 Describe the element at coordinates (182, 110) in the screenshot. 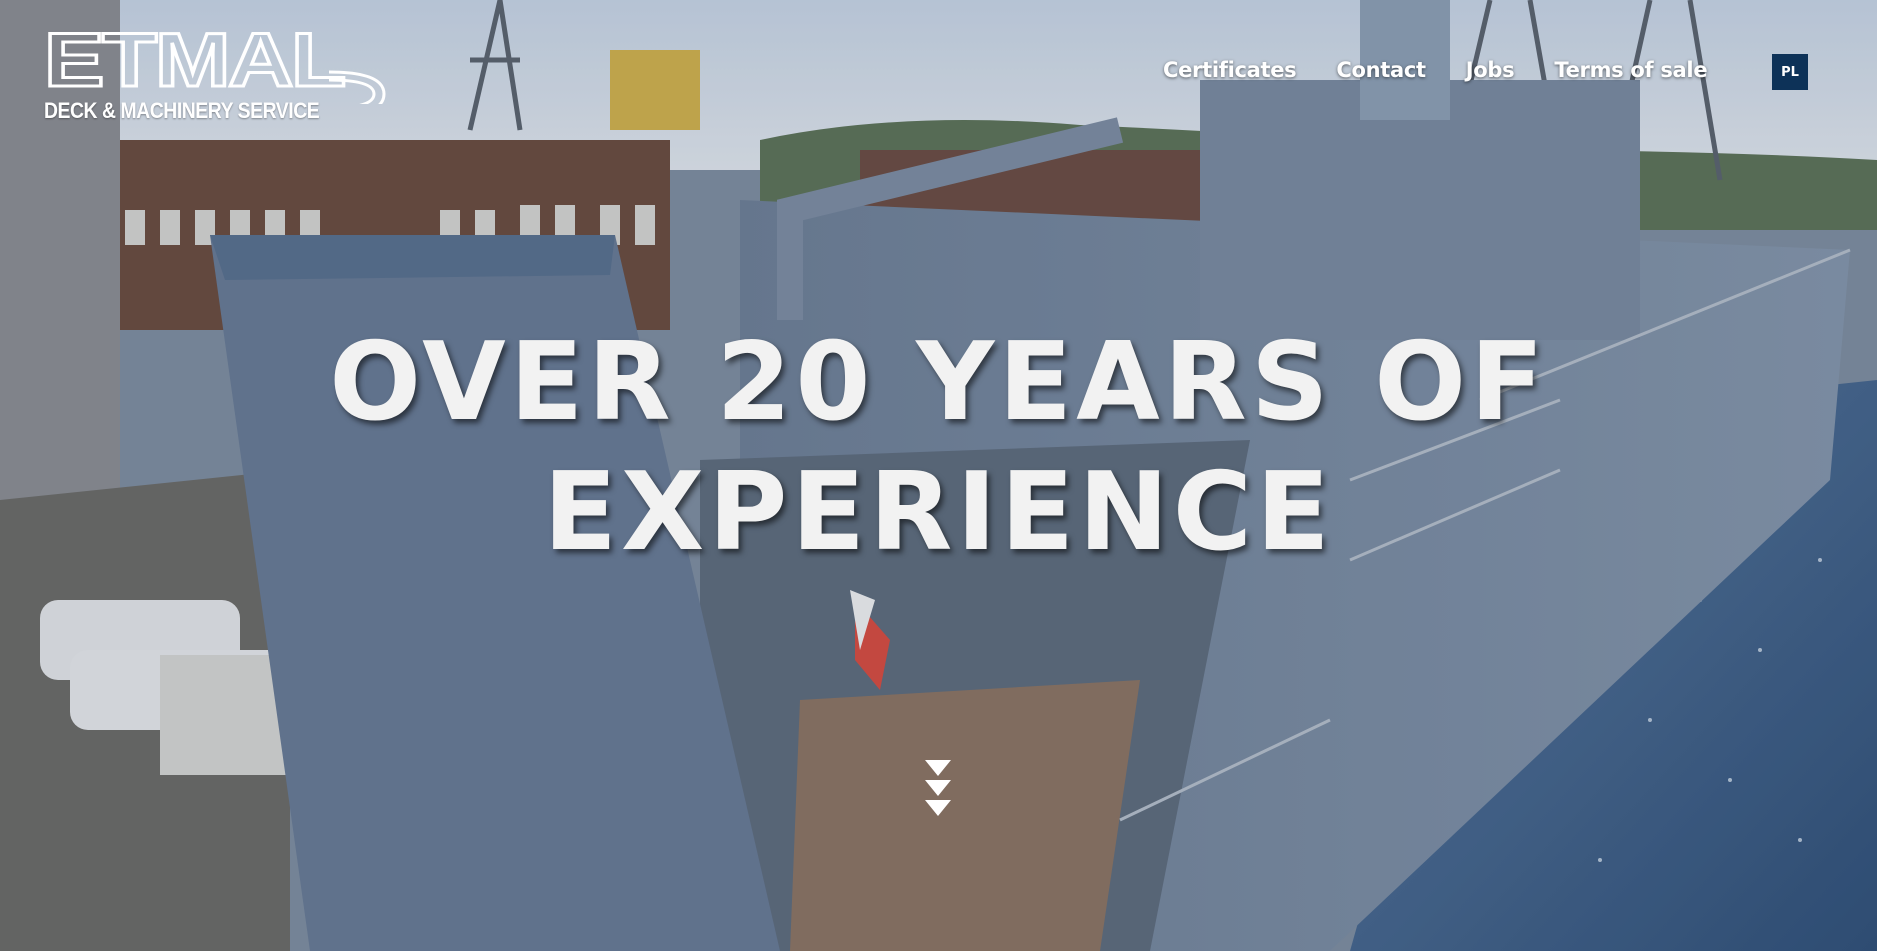

I see `logo-tagline: DECK & MACHINERY SERVICE` at that location.